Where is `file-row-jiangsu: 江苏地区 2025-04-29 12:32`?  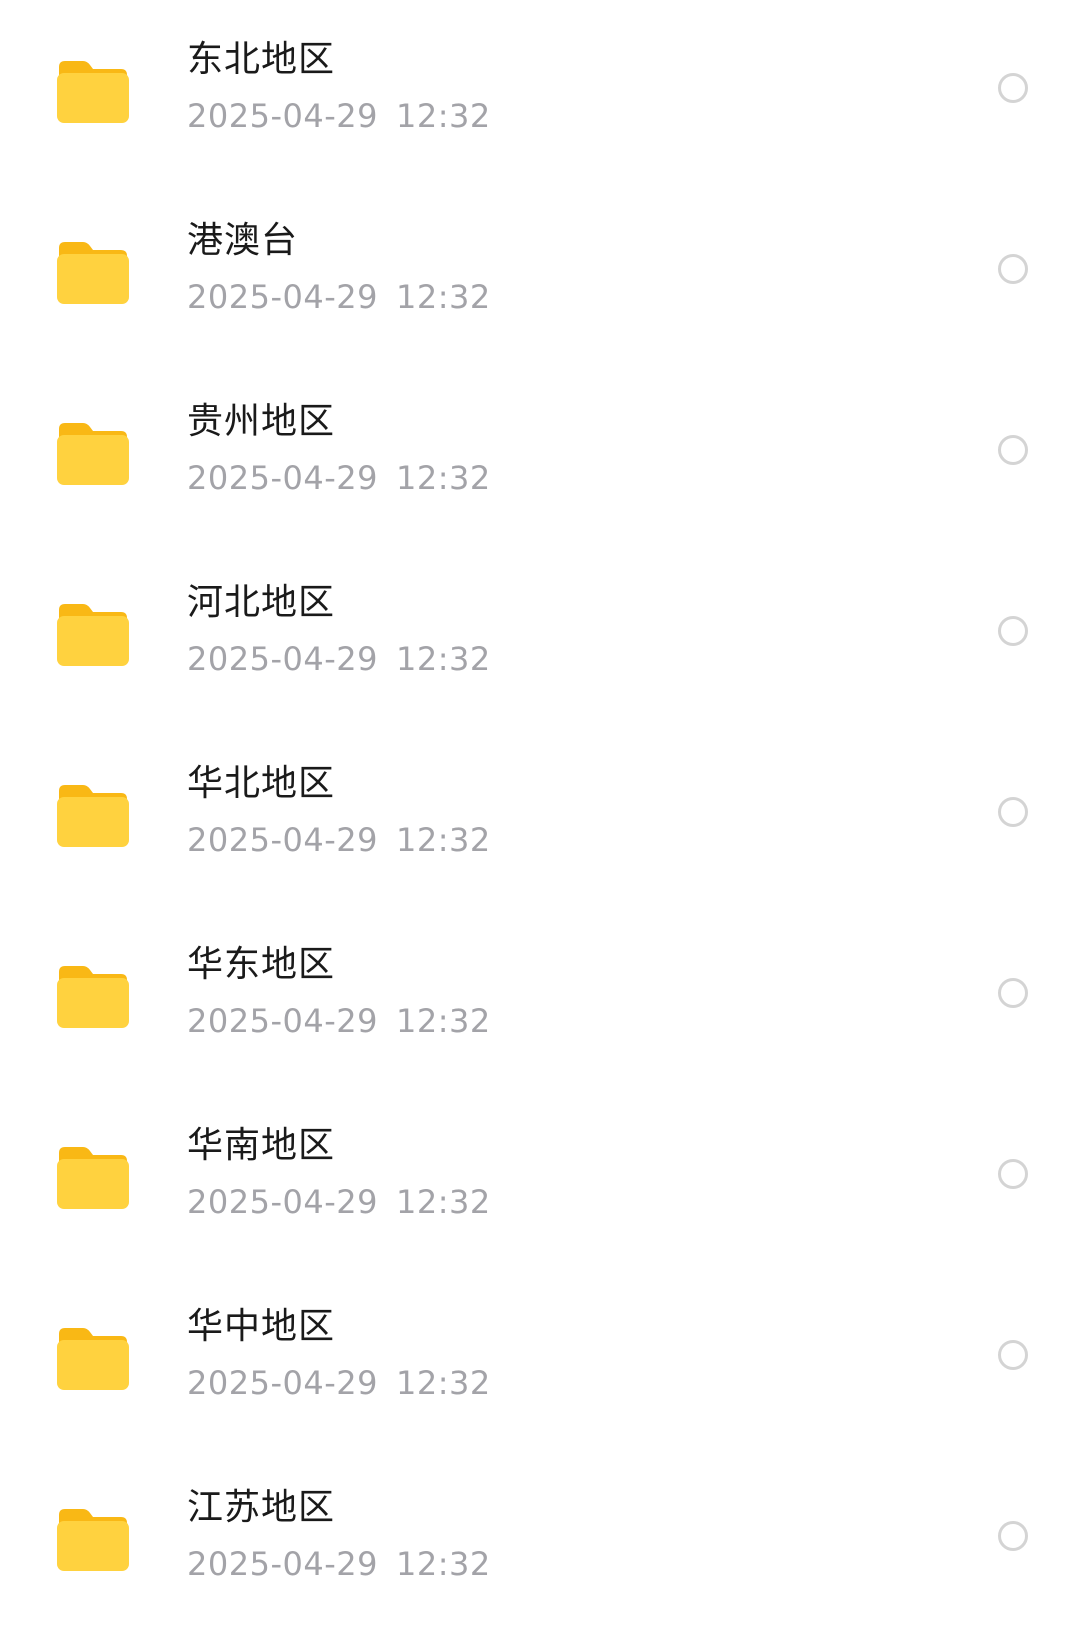
file-row-jiangsu: 江苏地区 2025-04-29 12:32 is located at coordinates (540, 1538).